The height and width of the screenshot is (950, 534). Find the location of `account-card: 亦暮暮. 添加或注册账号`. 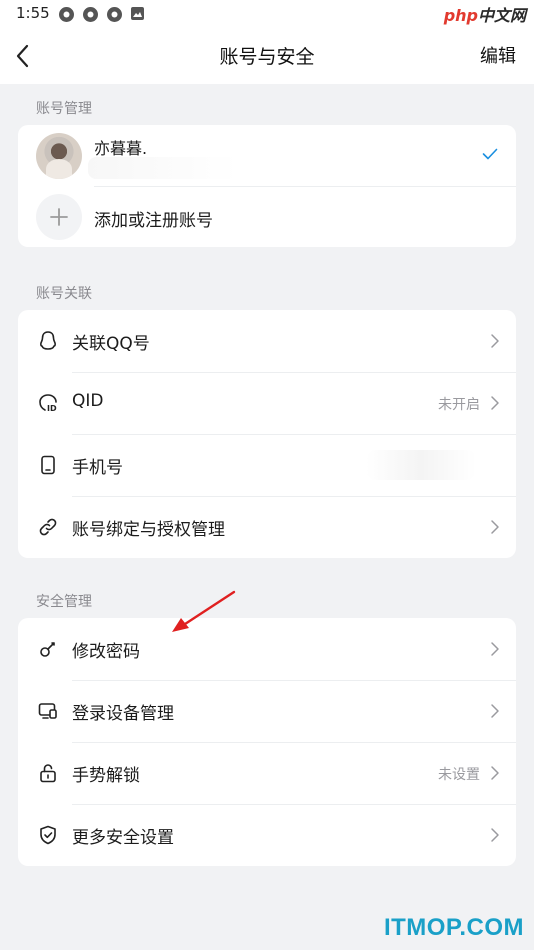

account-card: 亦暮暮. 添加或注册账号 is located at coordinates (267, 186).